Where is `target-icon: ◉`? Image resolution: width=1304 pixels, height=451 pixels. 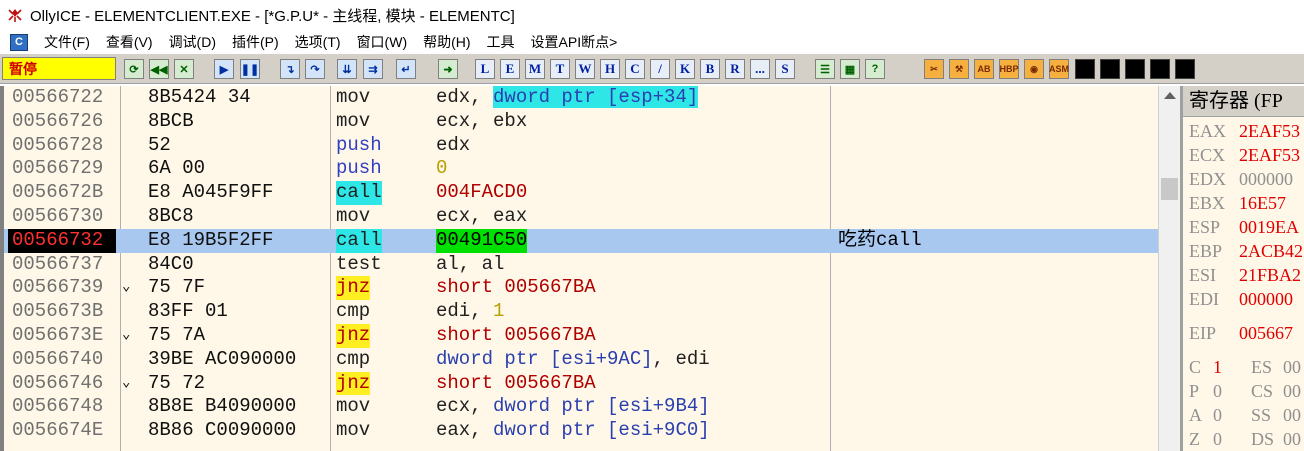 target-icon: ◉ is located at coordinates (1034, 69).